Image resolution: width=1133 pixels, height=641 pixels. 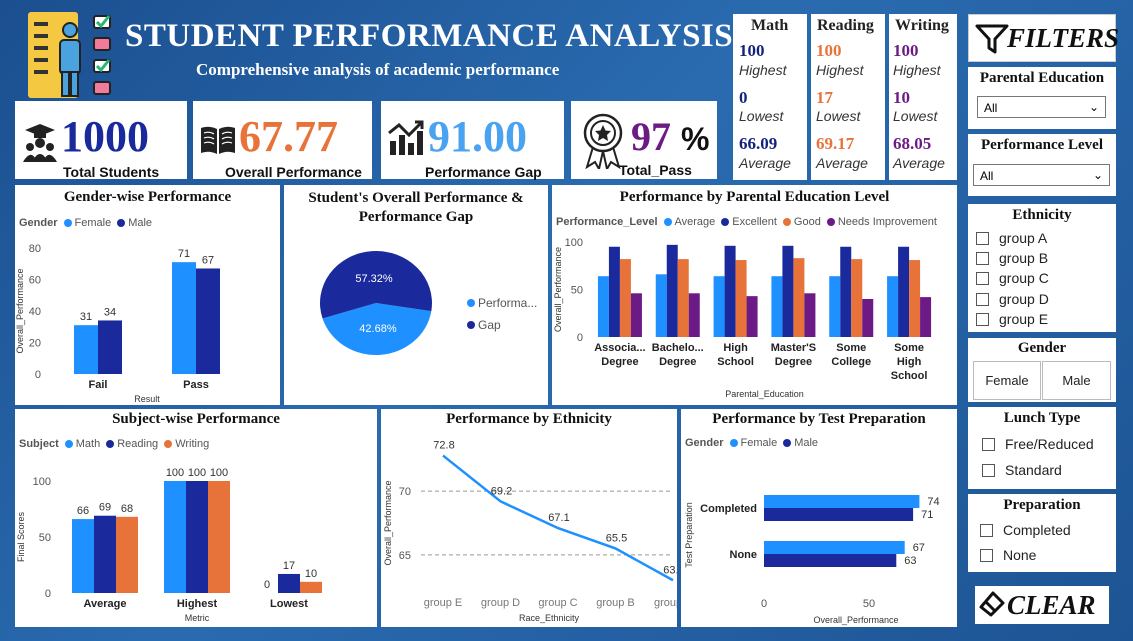 I want to click on chevron-down-icon: ⌄, so click(x=1093, y=107).